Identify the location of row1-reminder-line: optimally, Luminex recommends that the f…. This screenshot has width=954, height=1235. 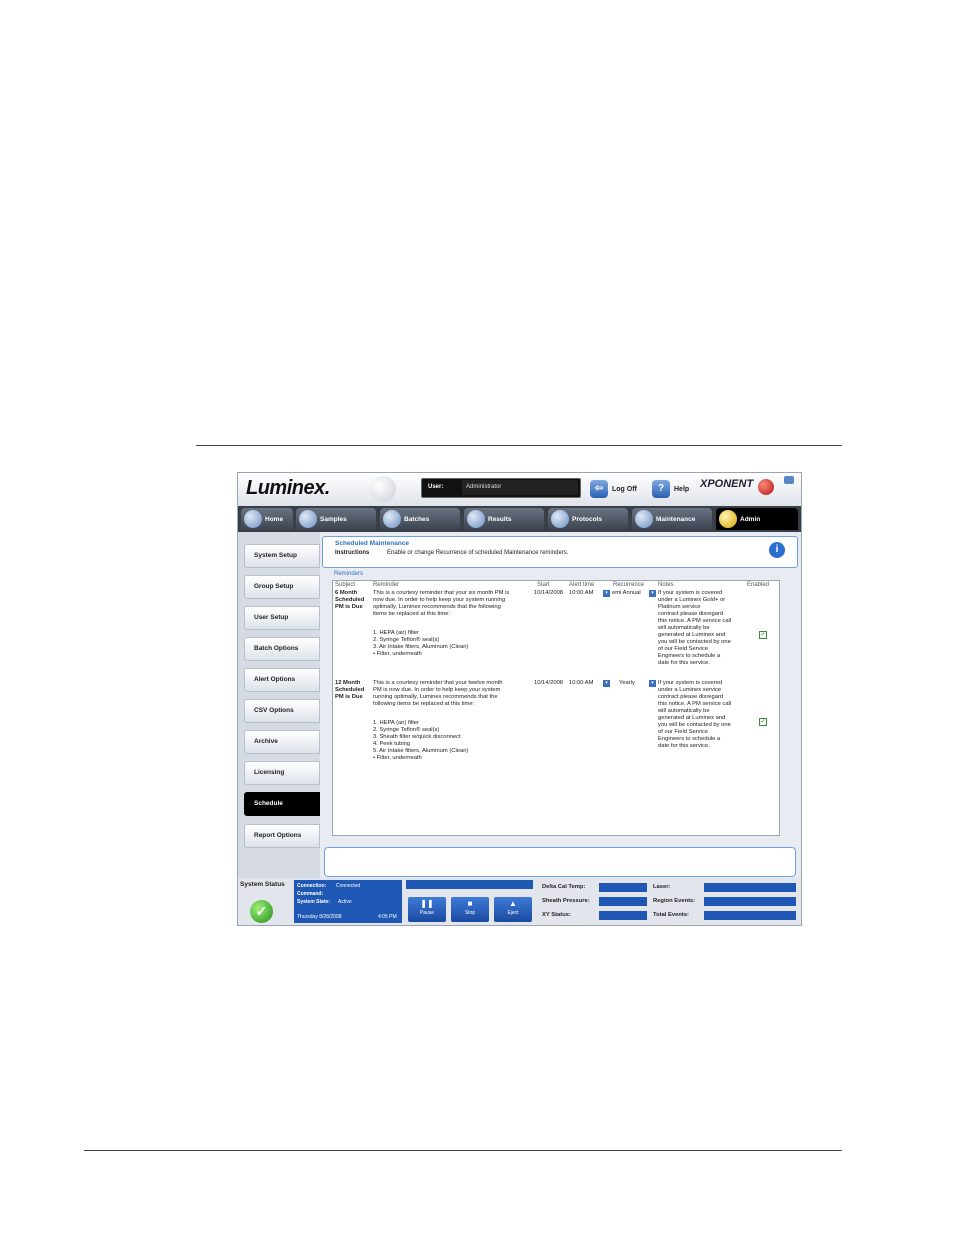
(437, 607).